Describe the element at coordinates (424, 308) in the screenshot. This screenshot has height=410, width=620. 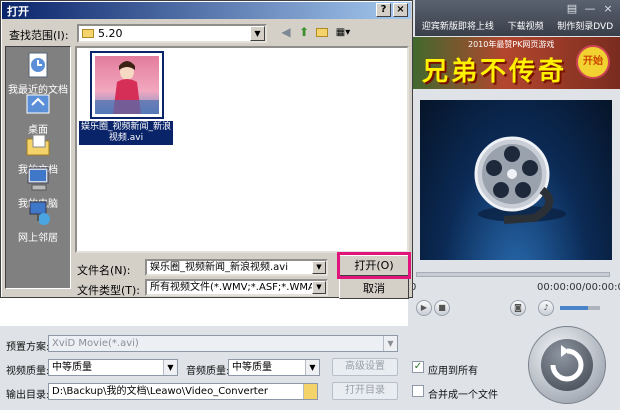
I see `play-icon: ▶` at that location.